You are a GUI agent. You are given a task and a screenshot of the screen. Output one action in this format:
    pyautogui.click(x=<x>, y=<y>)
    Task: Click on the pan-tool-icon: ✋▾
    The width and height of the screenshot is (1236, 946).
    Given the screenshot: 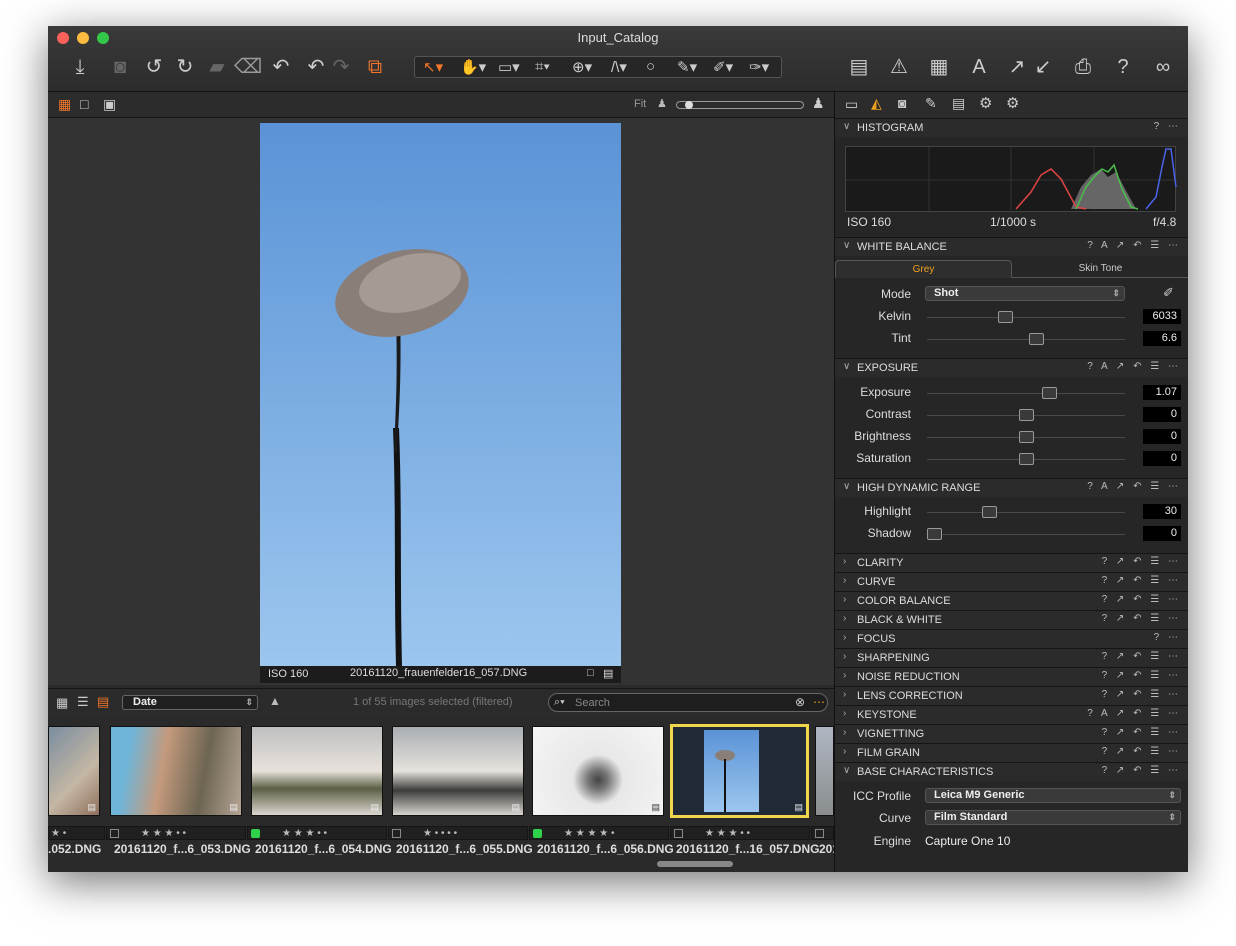 What is the action you would take?
    pyautogui.click(x=473, y=67)
    